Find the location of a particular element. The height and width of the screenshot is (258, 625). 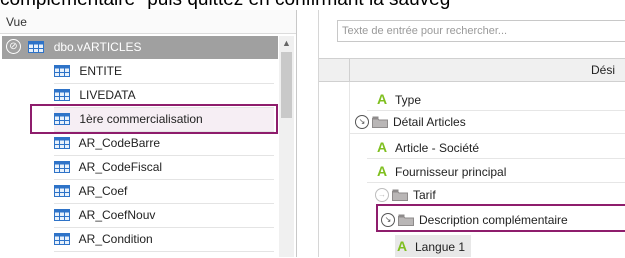

scrollbar-thumb is located at coordinates (286, 85).